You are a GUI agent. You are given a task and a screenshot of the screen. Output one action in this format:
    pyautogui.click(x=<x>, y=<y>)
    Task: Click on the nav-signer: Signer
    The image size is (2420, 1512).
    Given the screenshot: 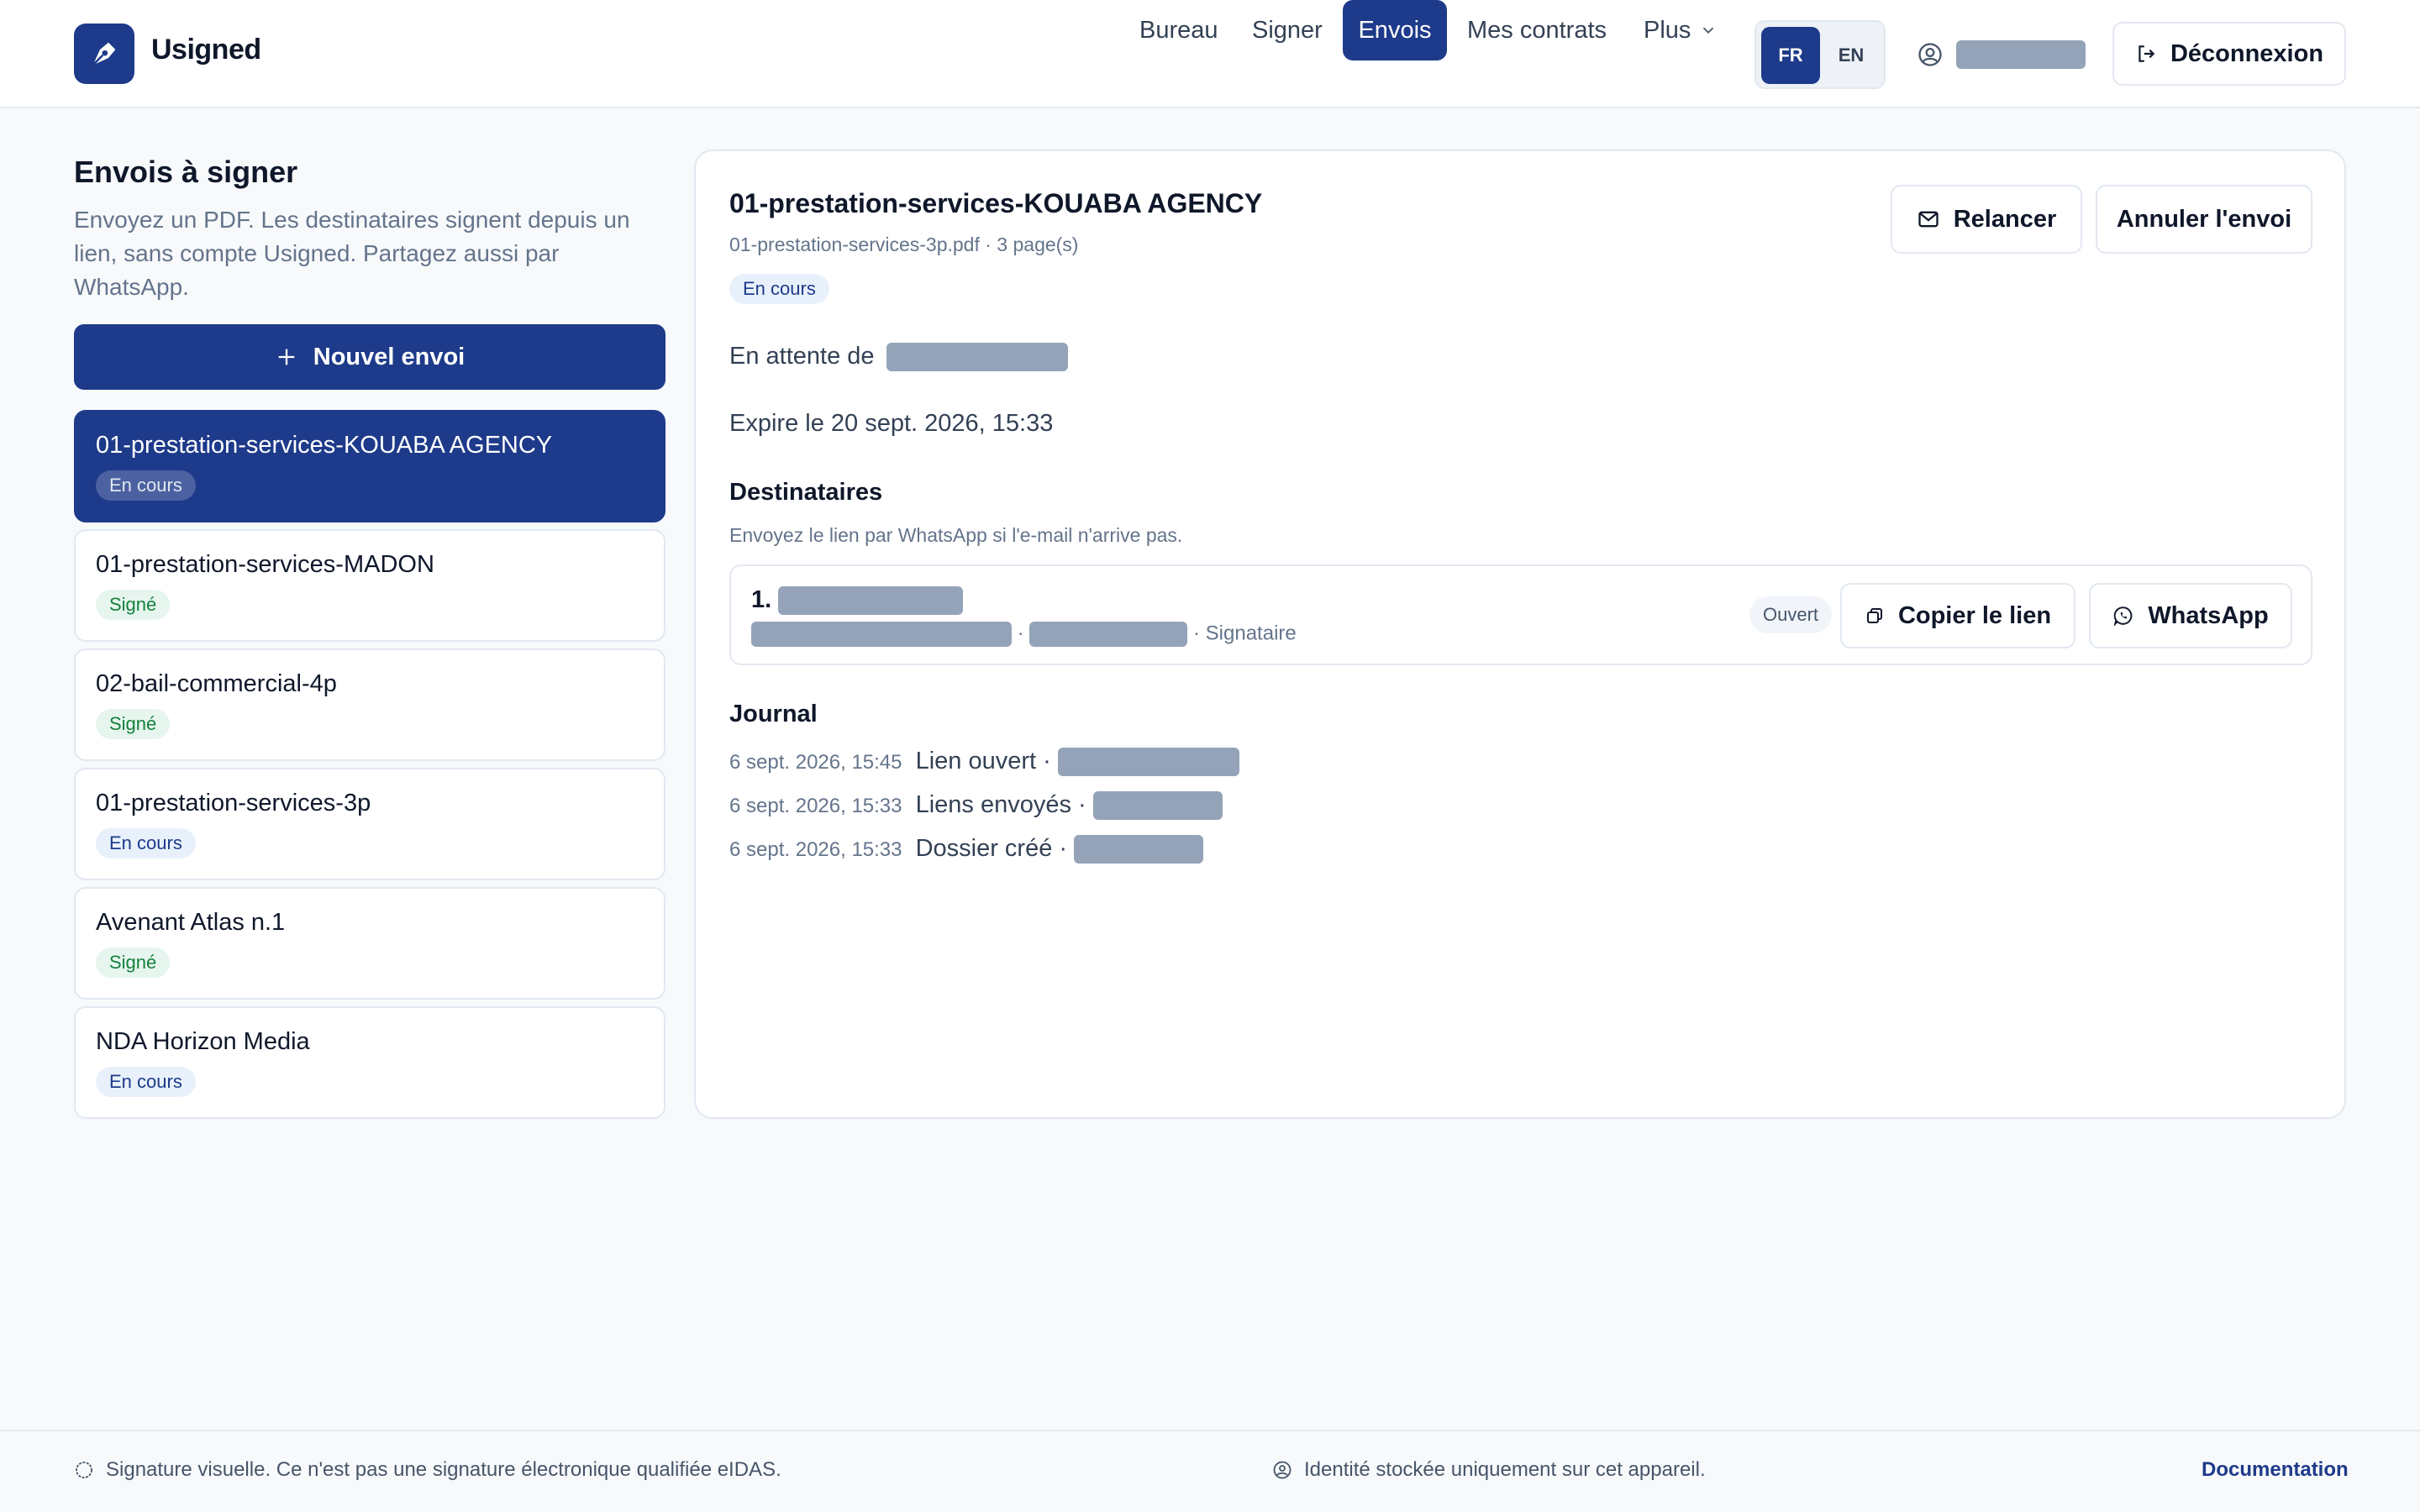 What is the action you would take?
    pyautogui.click(x=1287, y=30)
    